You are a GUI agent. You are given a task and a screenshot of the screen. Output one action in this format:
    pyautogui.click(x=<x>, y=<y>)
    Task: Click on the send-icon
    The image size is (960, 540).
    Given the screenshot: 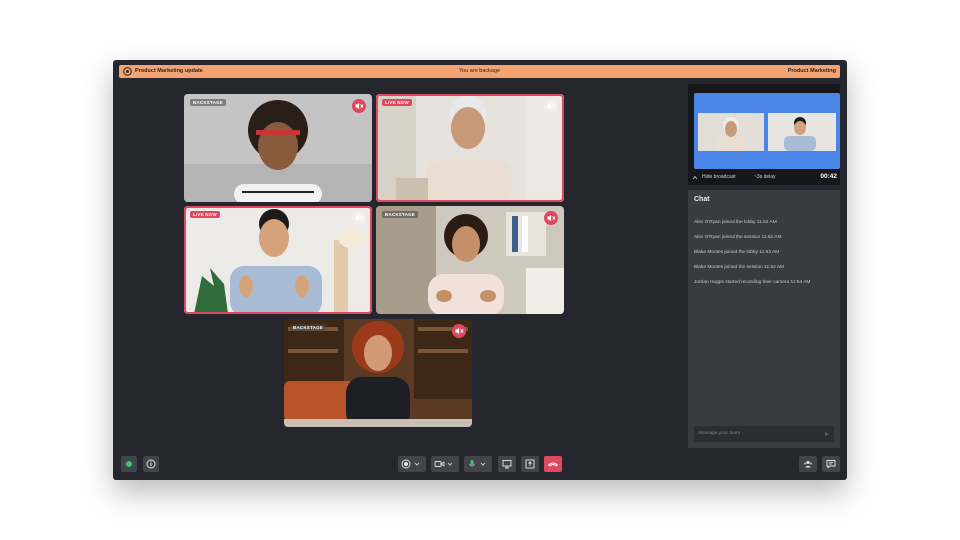 What is the action you would take?
    pyautogui.click(x=827, y=434)
    